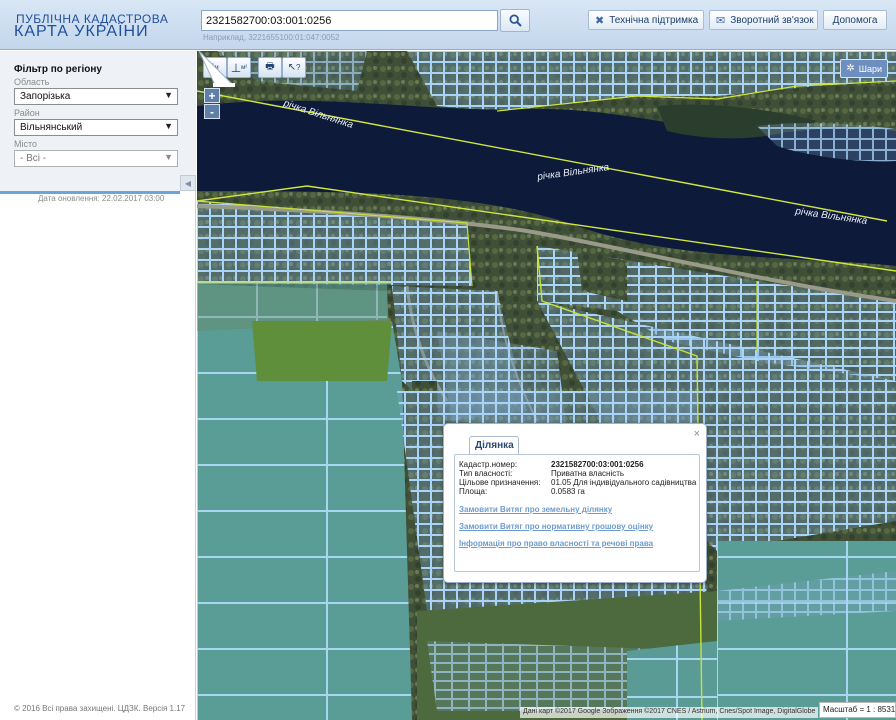  What do you see at coordinates (654, 20) in the screenshot?
I see `tech-support-label: Технічна підтримка` at bounding box center [654, 20].